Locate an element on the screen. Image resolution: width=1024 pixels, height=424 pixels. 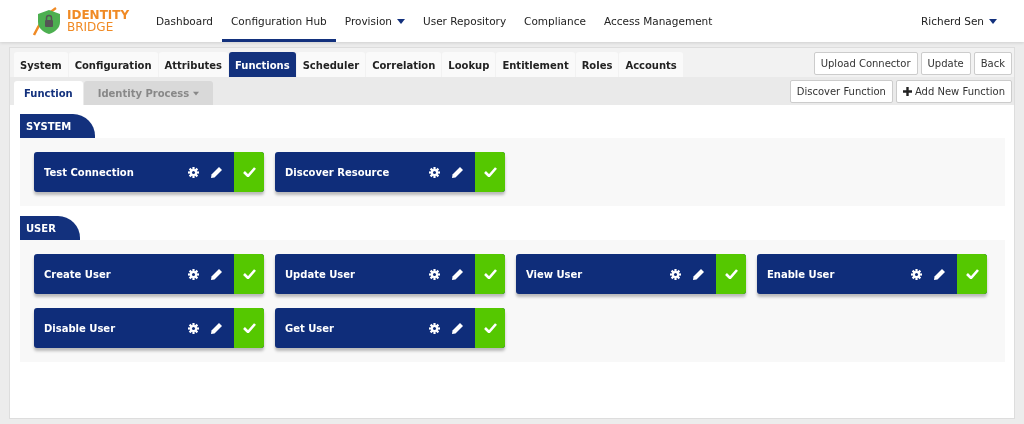
function-name: Disable User is located at coordinates (80, 328).